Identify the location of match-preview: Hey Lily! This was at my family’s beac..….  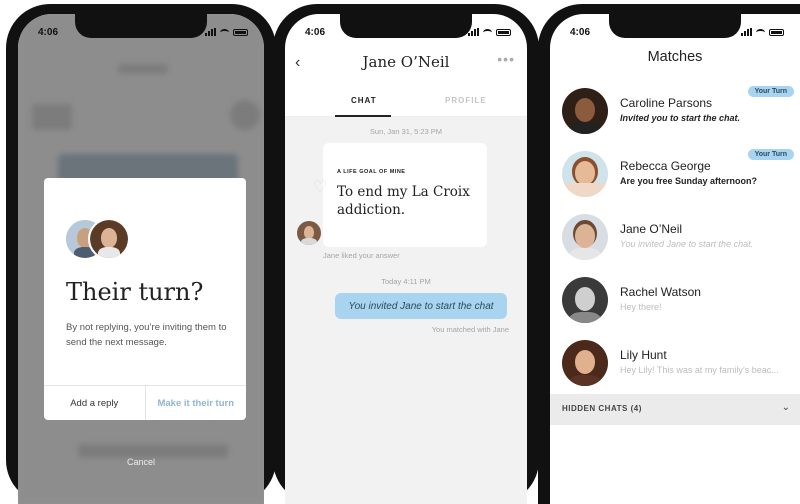
(699, 370).